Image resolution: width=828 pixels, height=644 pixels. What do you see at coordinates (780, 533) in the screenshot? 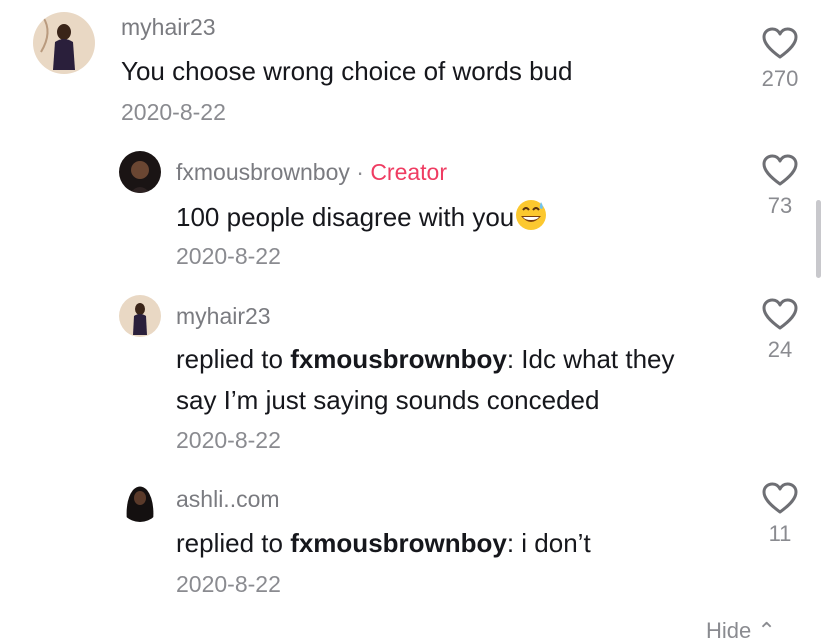
I see `like-count: 11` at bounding box center [780, 533].